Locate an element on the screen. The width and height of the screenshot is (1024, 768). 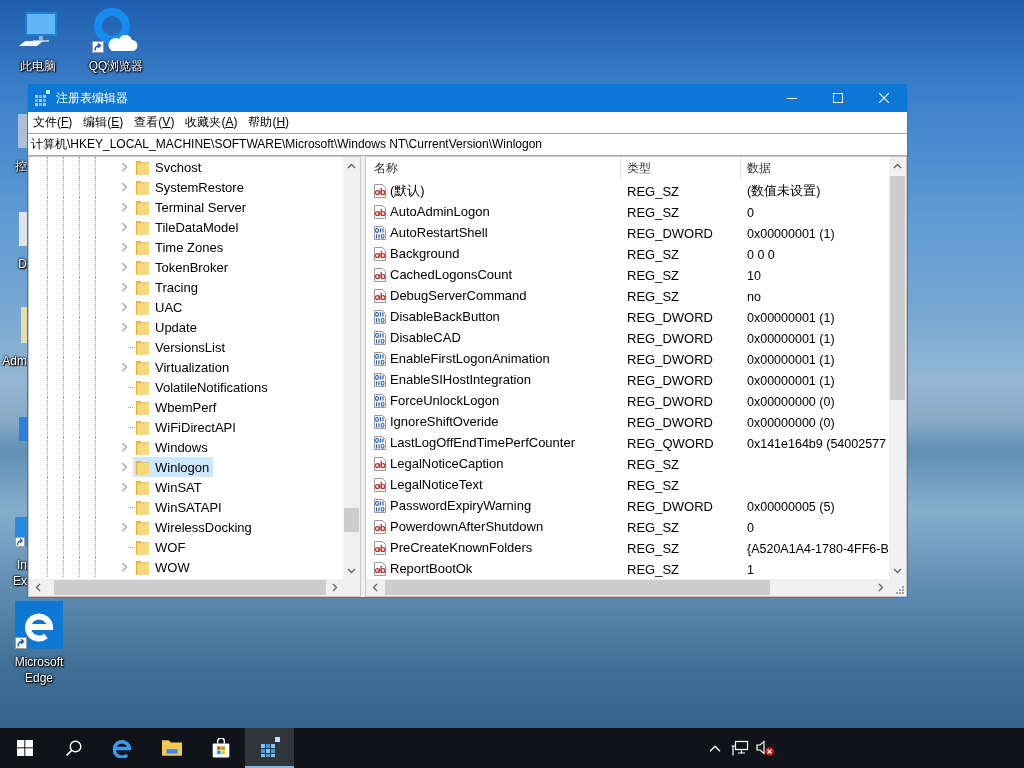
tree-item: Svchost is located at coordinates (169, 167).